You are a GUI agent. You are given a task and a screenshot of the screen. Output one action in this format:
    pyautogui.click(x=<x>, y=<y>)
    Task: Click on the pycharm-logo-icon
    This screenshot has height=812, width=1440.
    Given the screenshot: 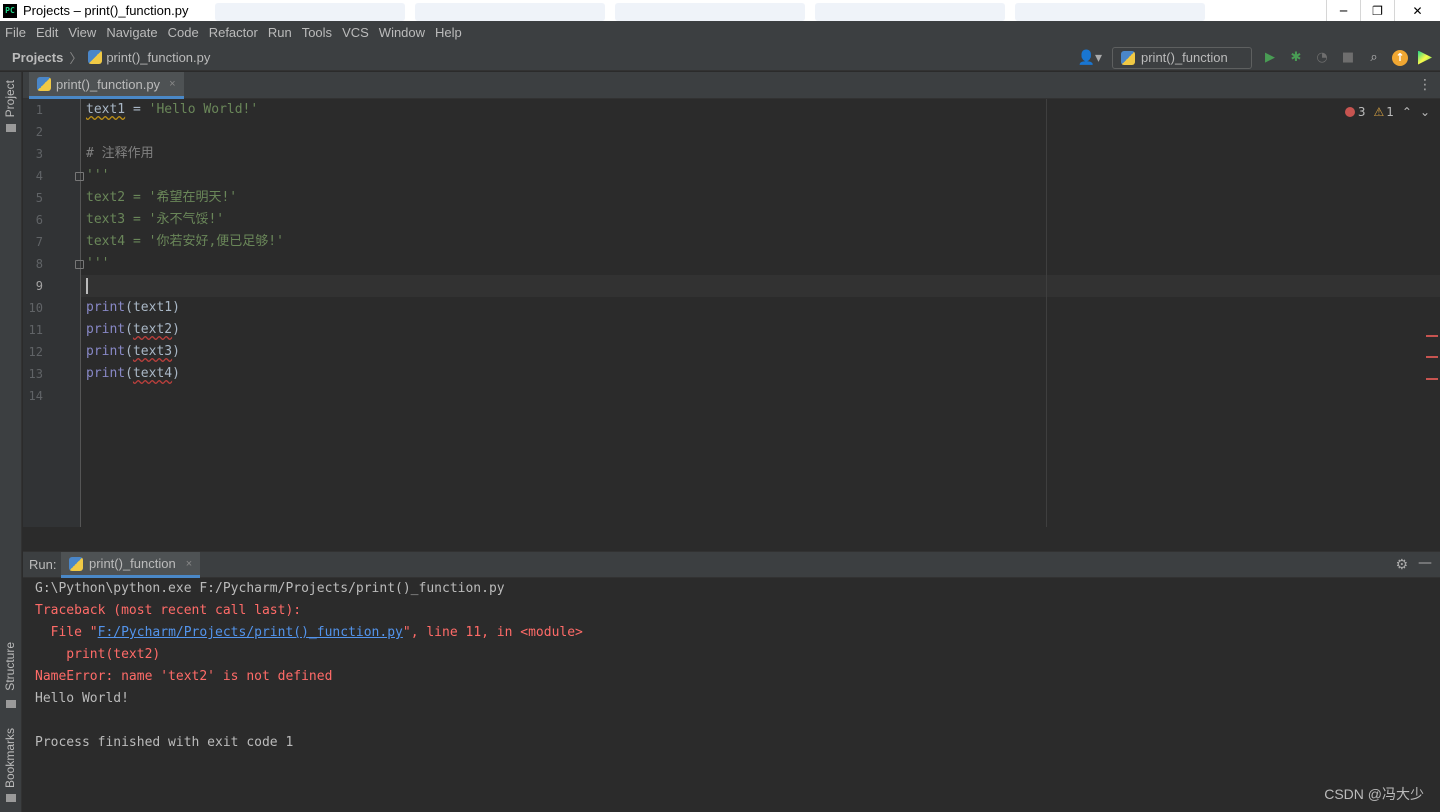 What is the action you would take?
    pyautogui.click(x=1425, y=57)
    